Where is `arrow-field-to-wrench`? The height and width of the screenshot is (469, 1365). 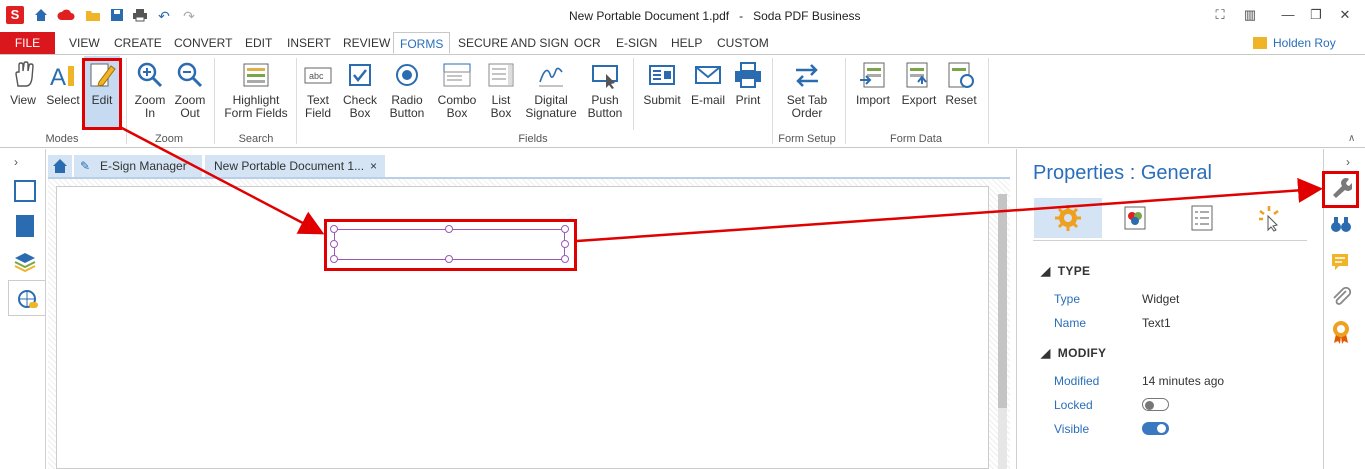
arrow-field-to-wrench is located at coordinates (949, 210).